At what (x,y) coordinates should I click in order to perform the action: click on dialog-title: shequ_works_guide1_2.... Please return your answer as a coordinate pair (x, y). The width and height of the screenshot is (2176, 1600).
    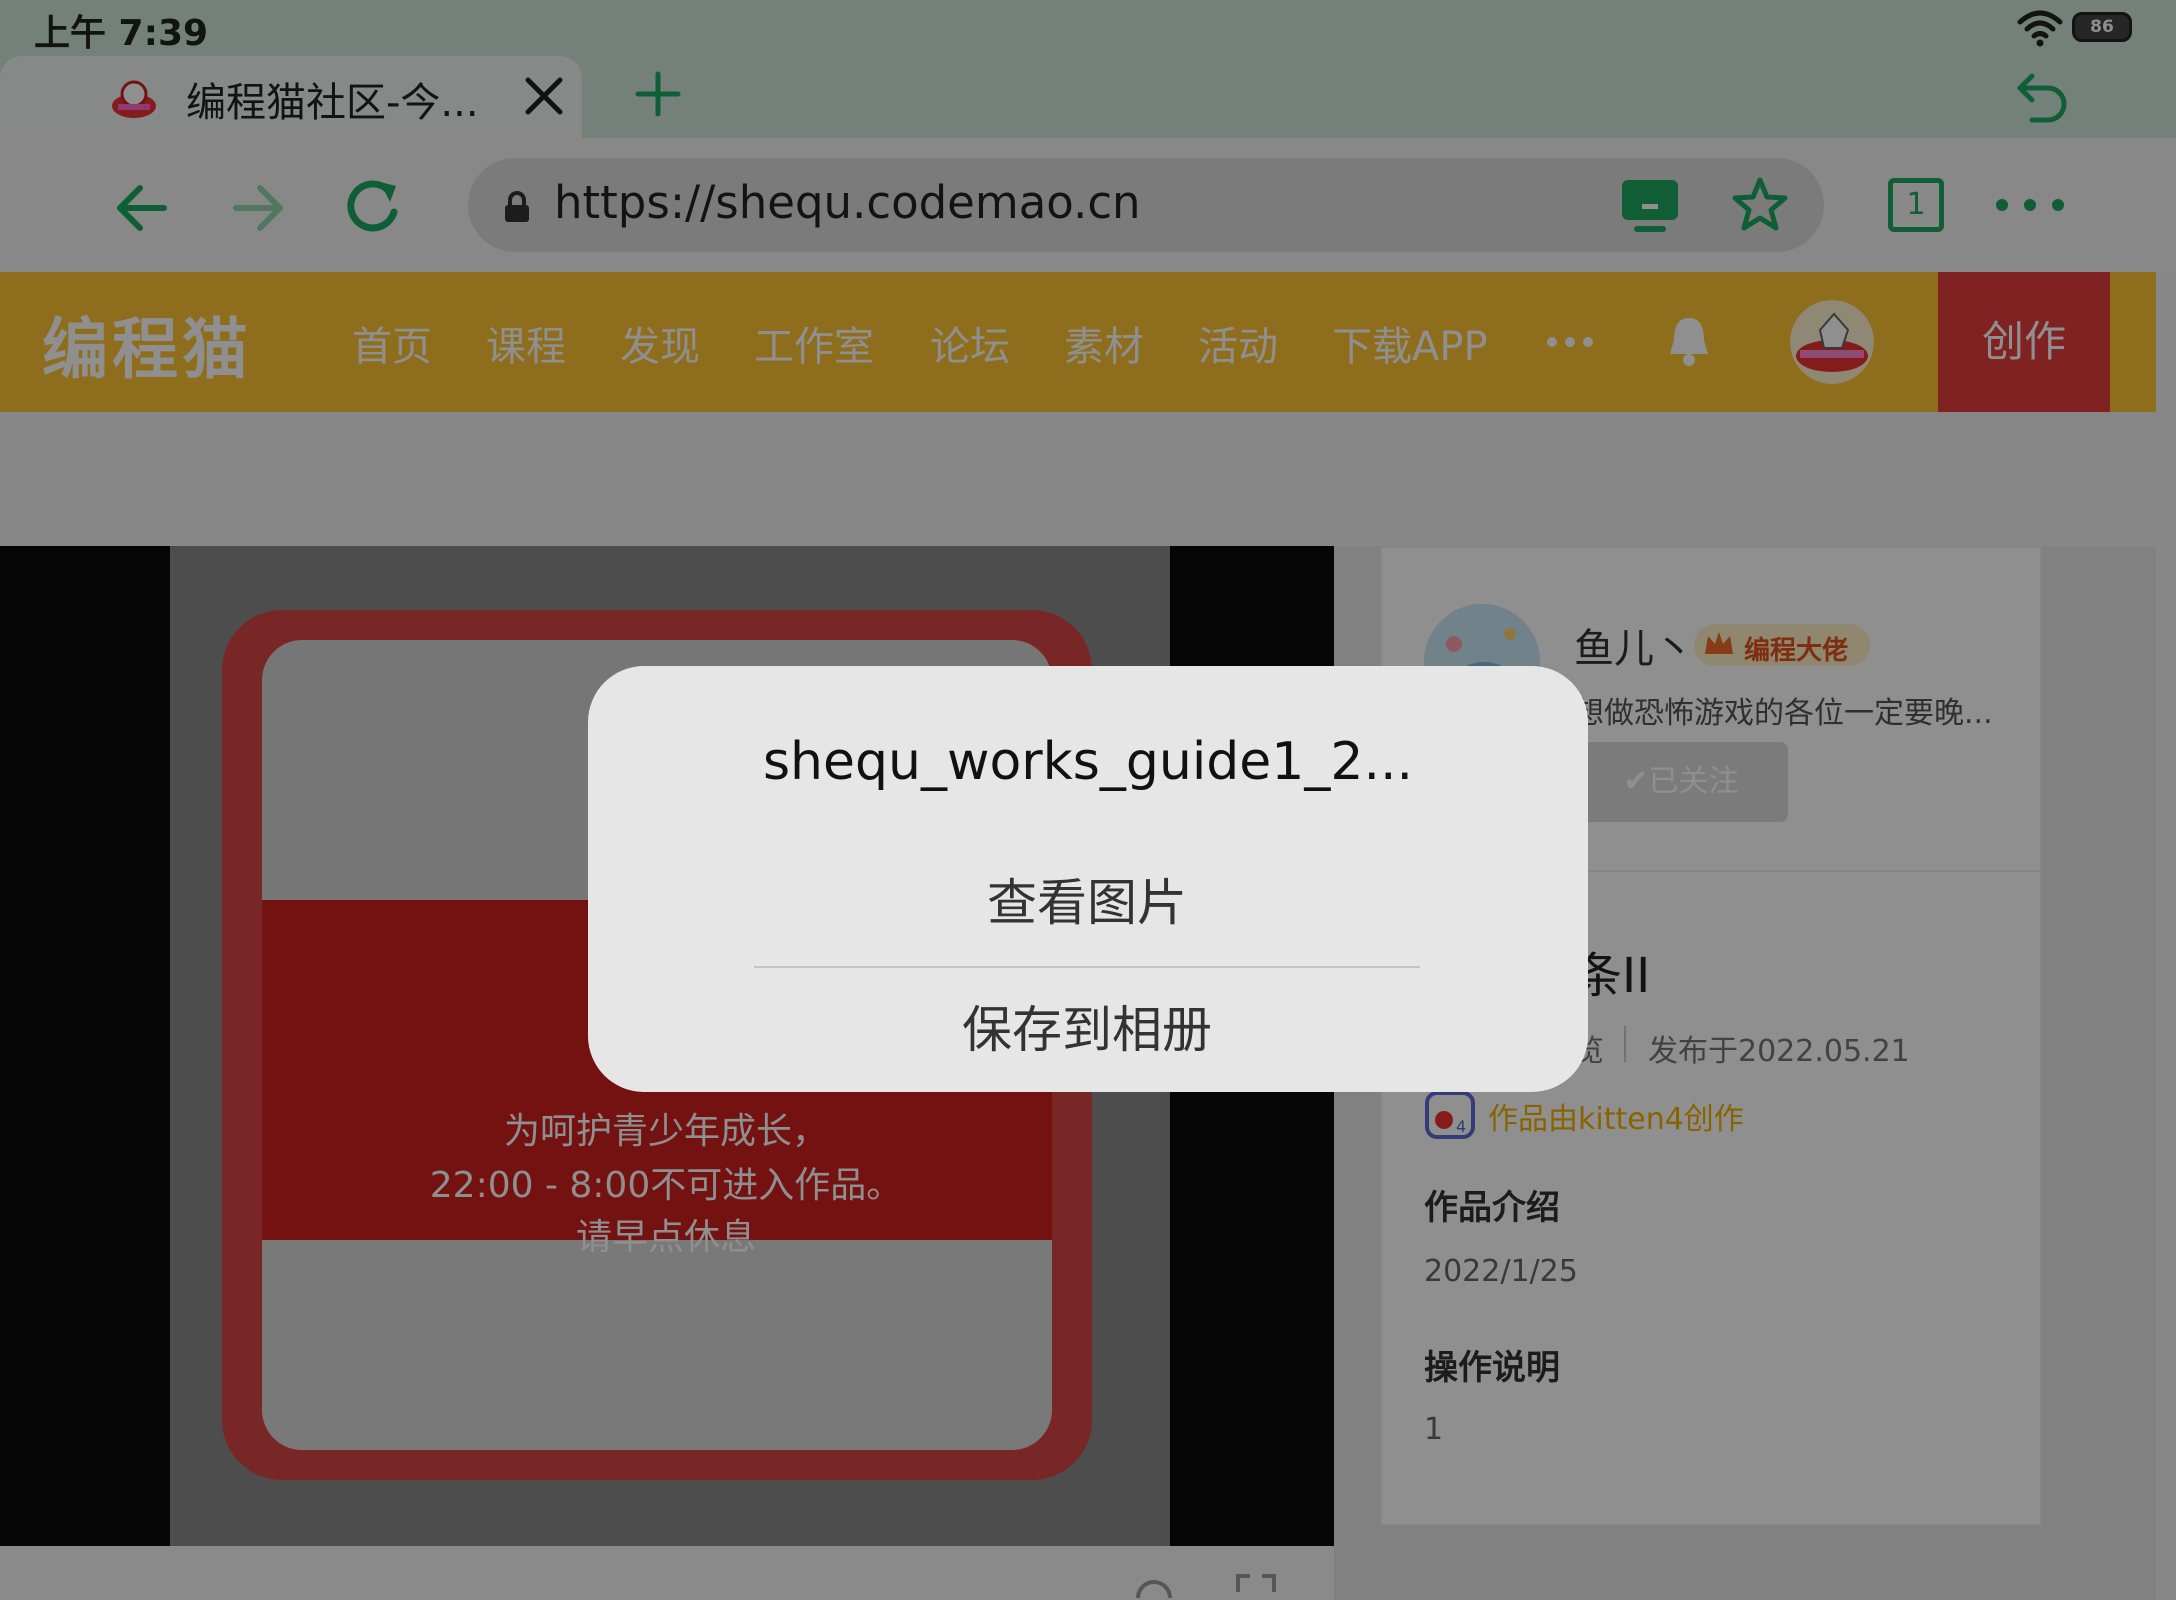
    Looking at the image, I should click on (1088, 762).